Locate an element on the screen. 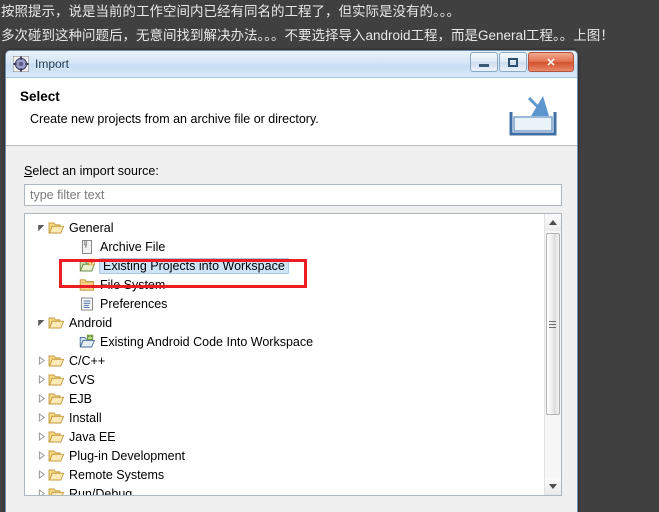  tree-item-label: Remote Systems is located at coordinates (117, 474).